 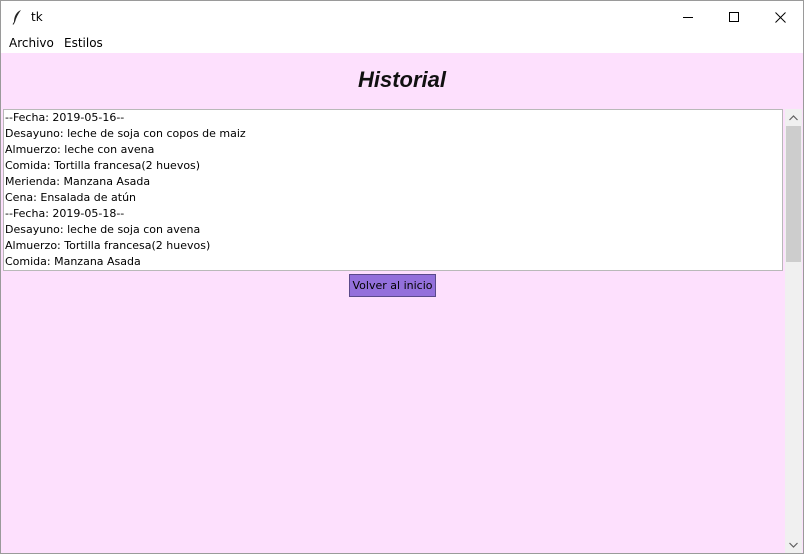 I want to click on feather-icon, so click(x=17, y=17).